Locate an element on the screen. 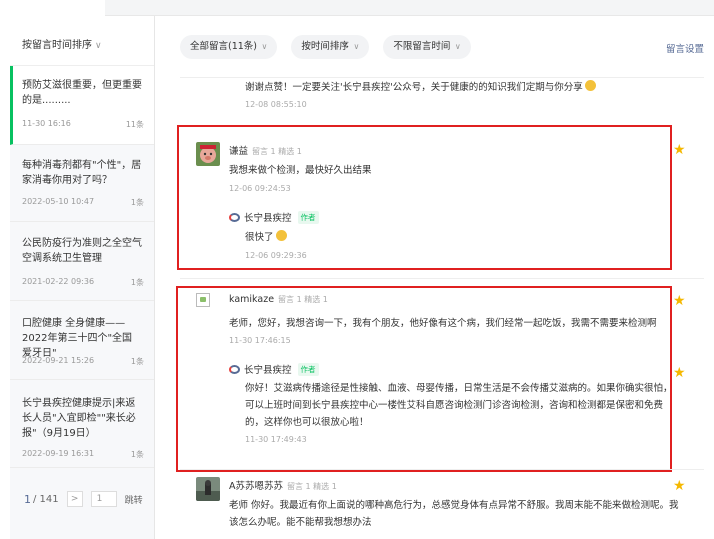 The image size is (714, 539). reply-text: 谢谢点赞！一定要关注'长宁县疾控'公众号，关于健康的的知识我们定期与你分享 is located at coordinates (420, 88).